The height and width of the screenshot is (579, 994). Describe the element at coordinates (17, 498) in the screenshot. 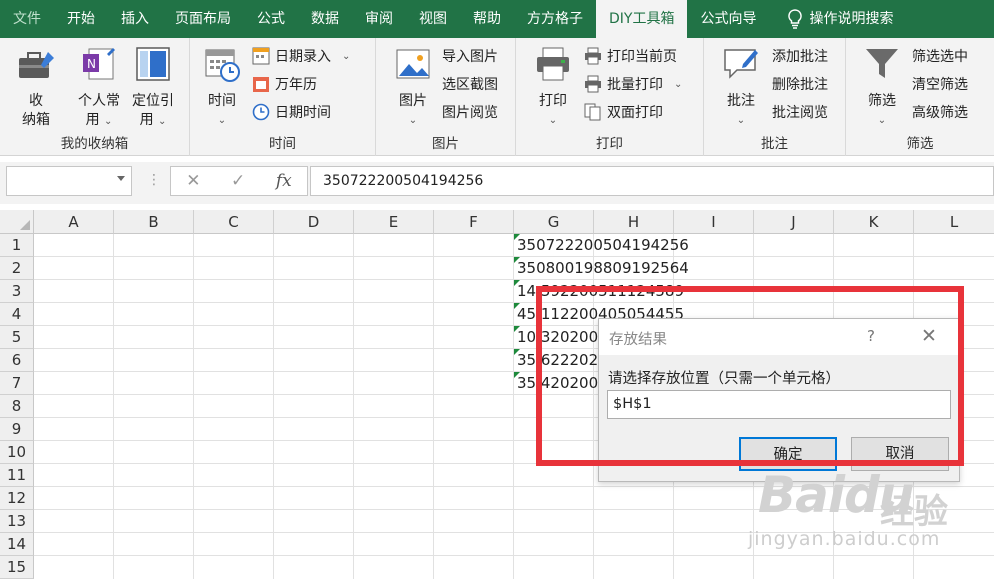

I see `row-header: 12` at that location.